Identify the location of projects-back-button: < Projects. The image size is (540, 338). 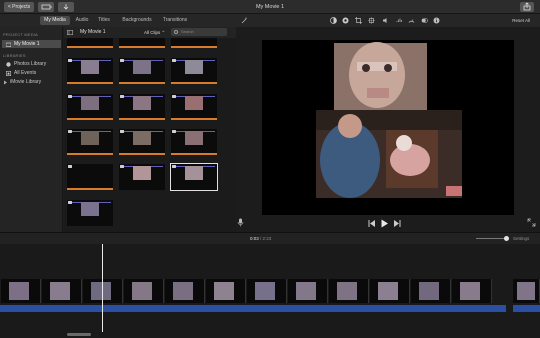
(19, 7).